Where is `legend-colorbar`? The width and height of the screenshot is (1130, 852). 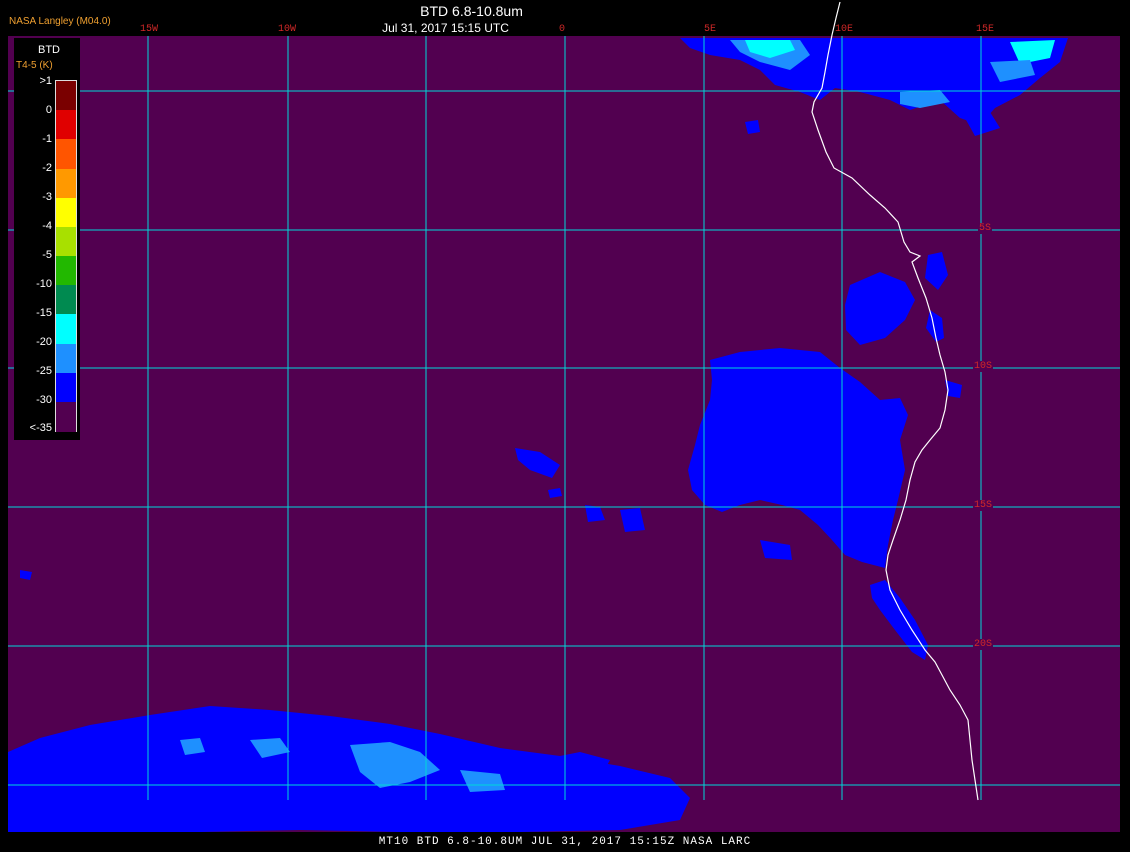 legend-colorbar is located at coordinates (66, 256).